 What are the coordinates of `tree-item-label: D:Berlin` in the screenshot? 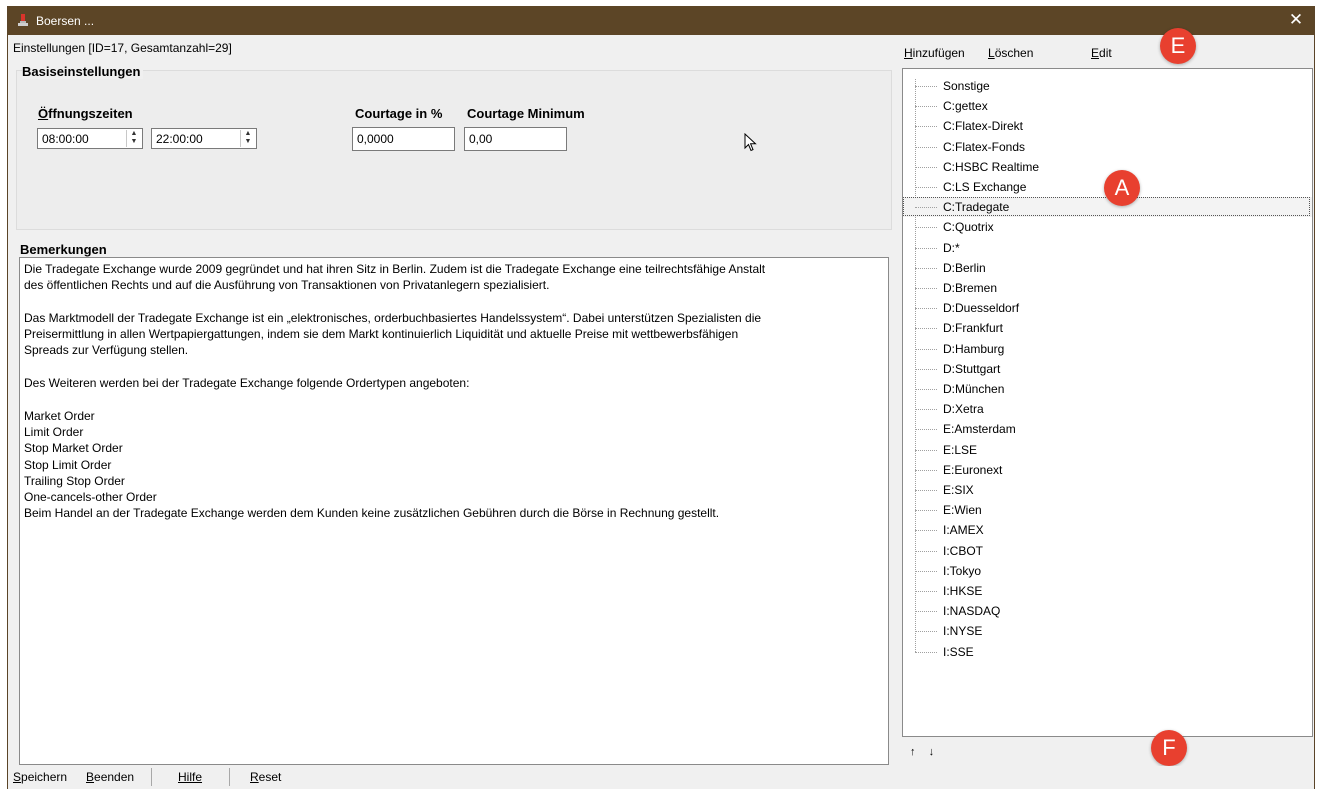 It's located at (964, 267).